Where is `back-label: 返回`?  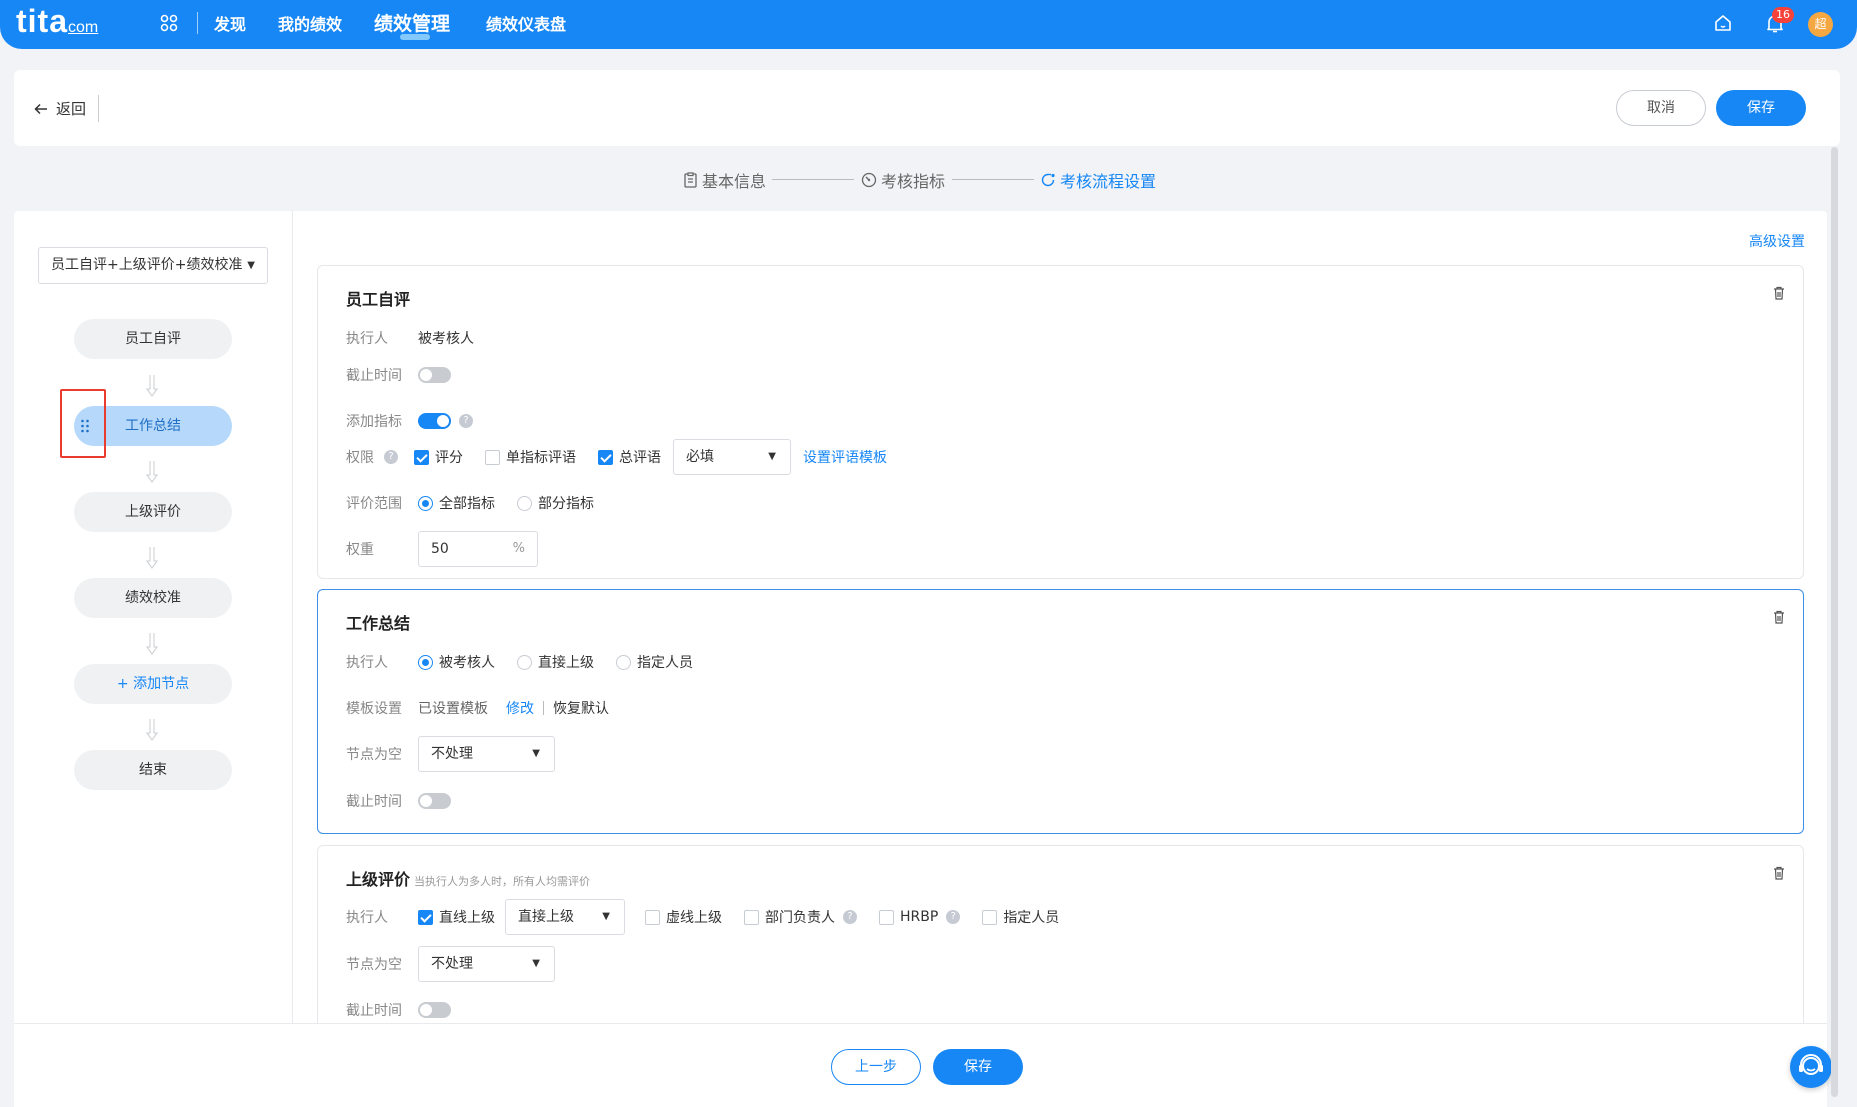
back-label: 返回 is located at coordinates (71, 109).